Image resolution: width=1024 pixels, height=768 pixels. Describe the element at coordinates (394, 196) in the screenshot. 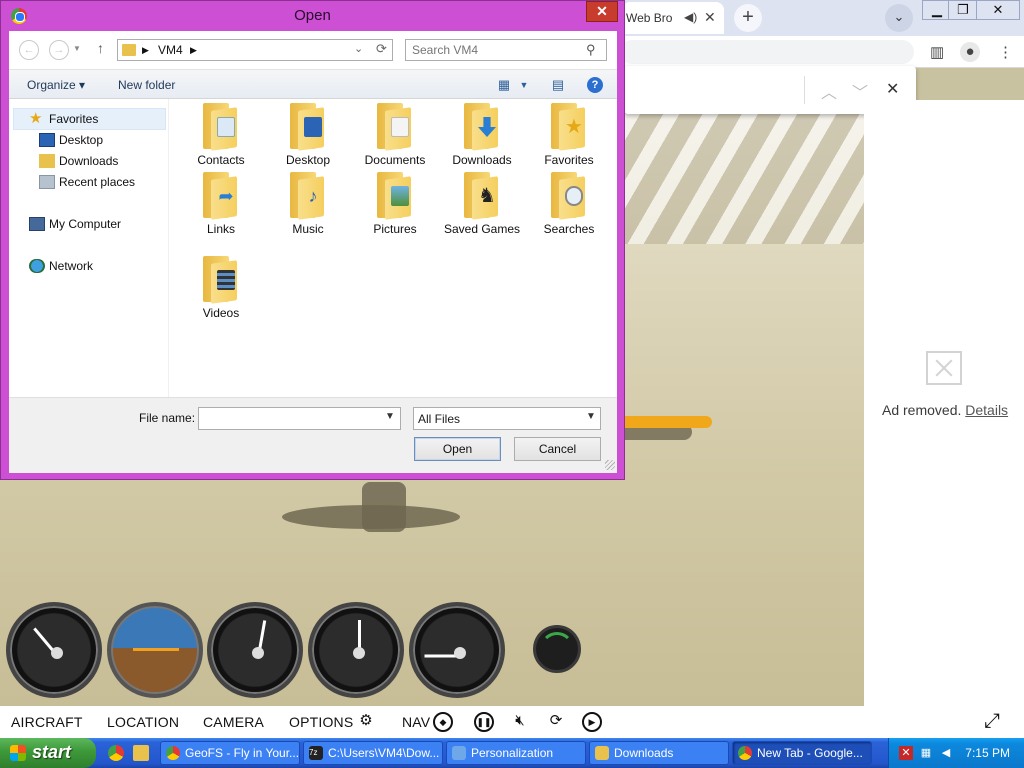

I see `pictures-folder-icon` at that location.